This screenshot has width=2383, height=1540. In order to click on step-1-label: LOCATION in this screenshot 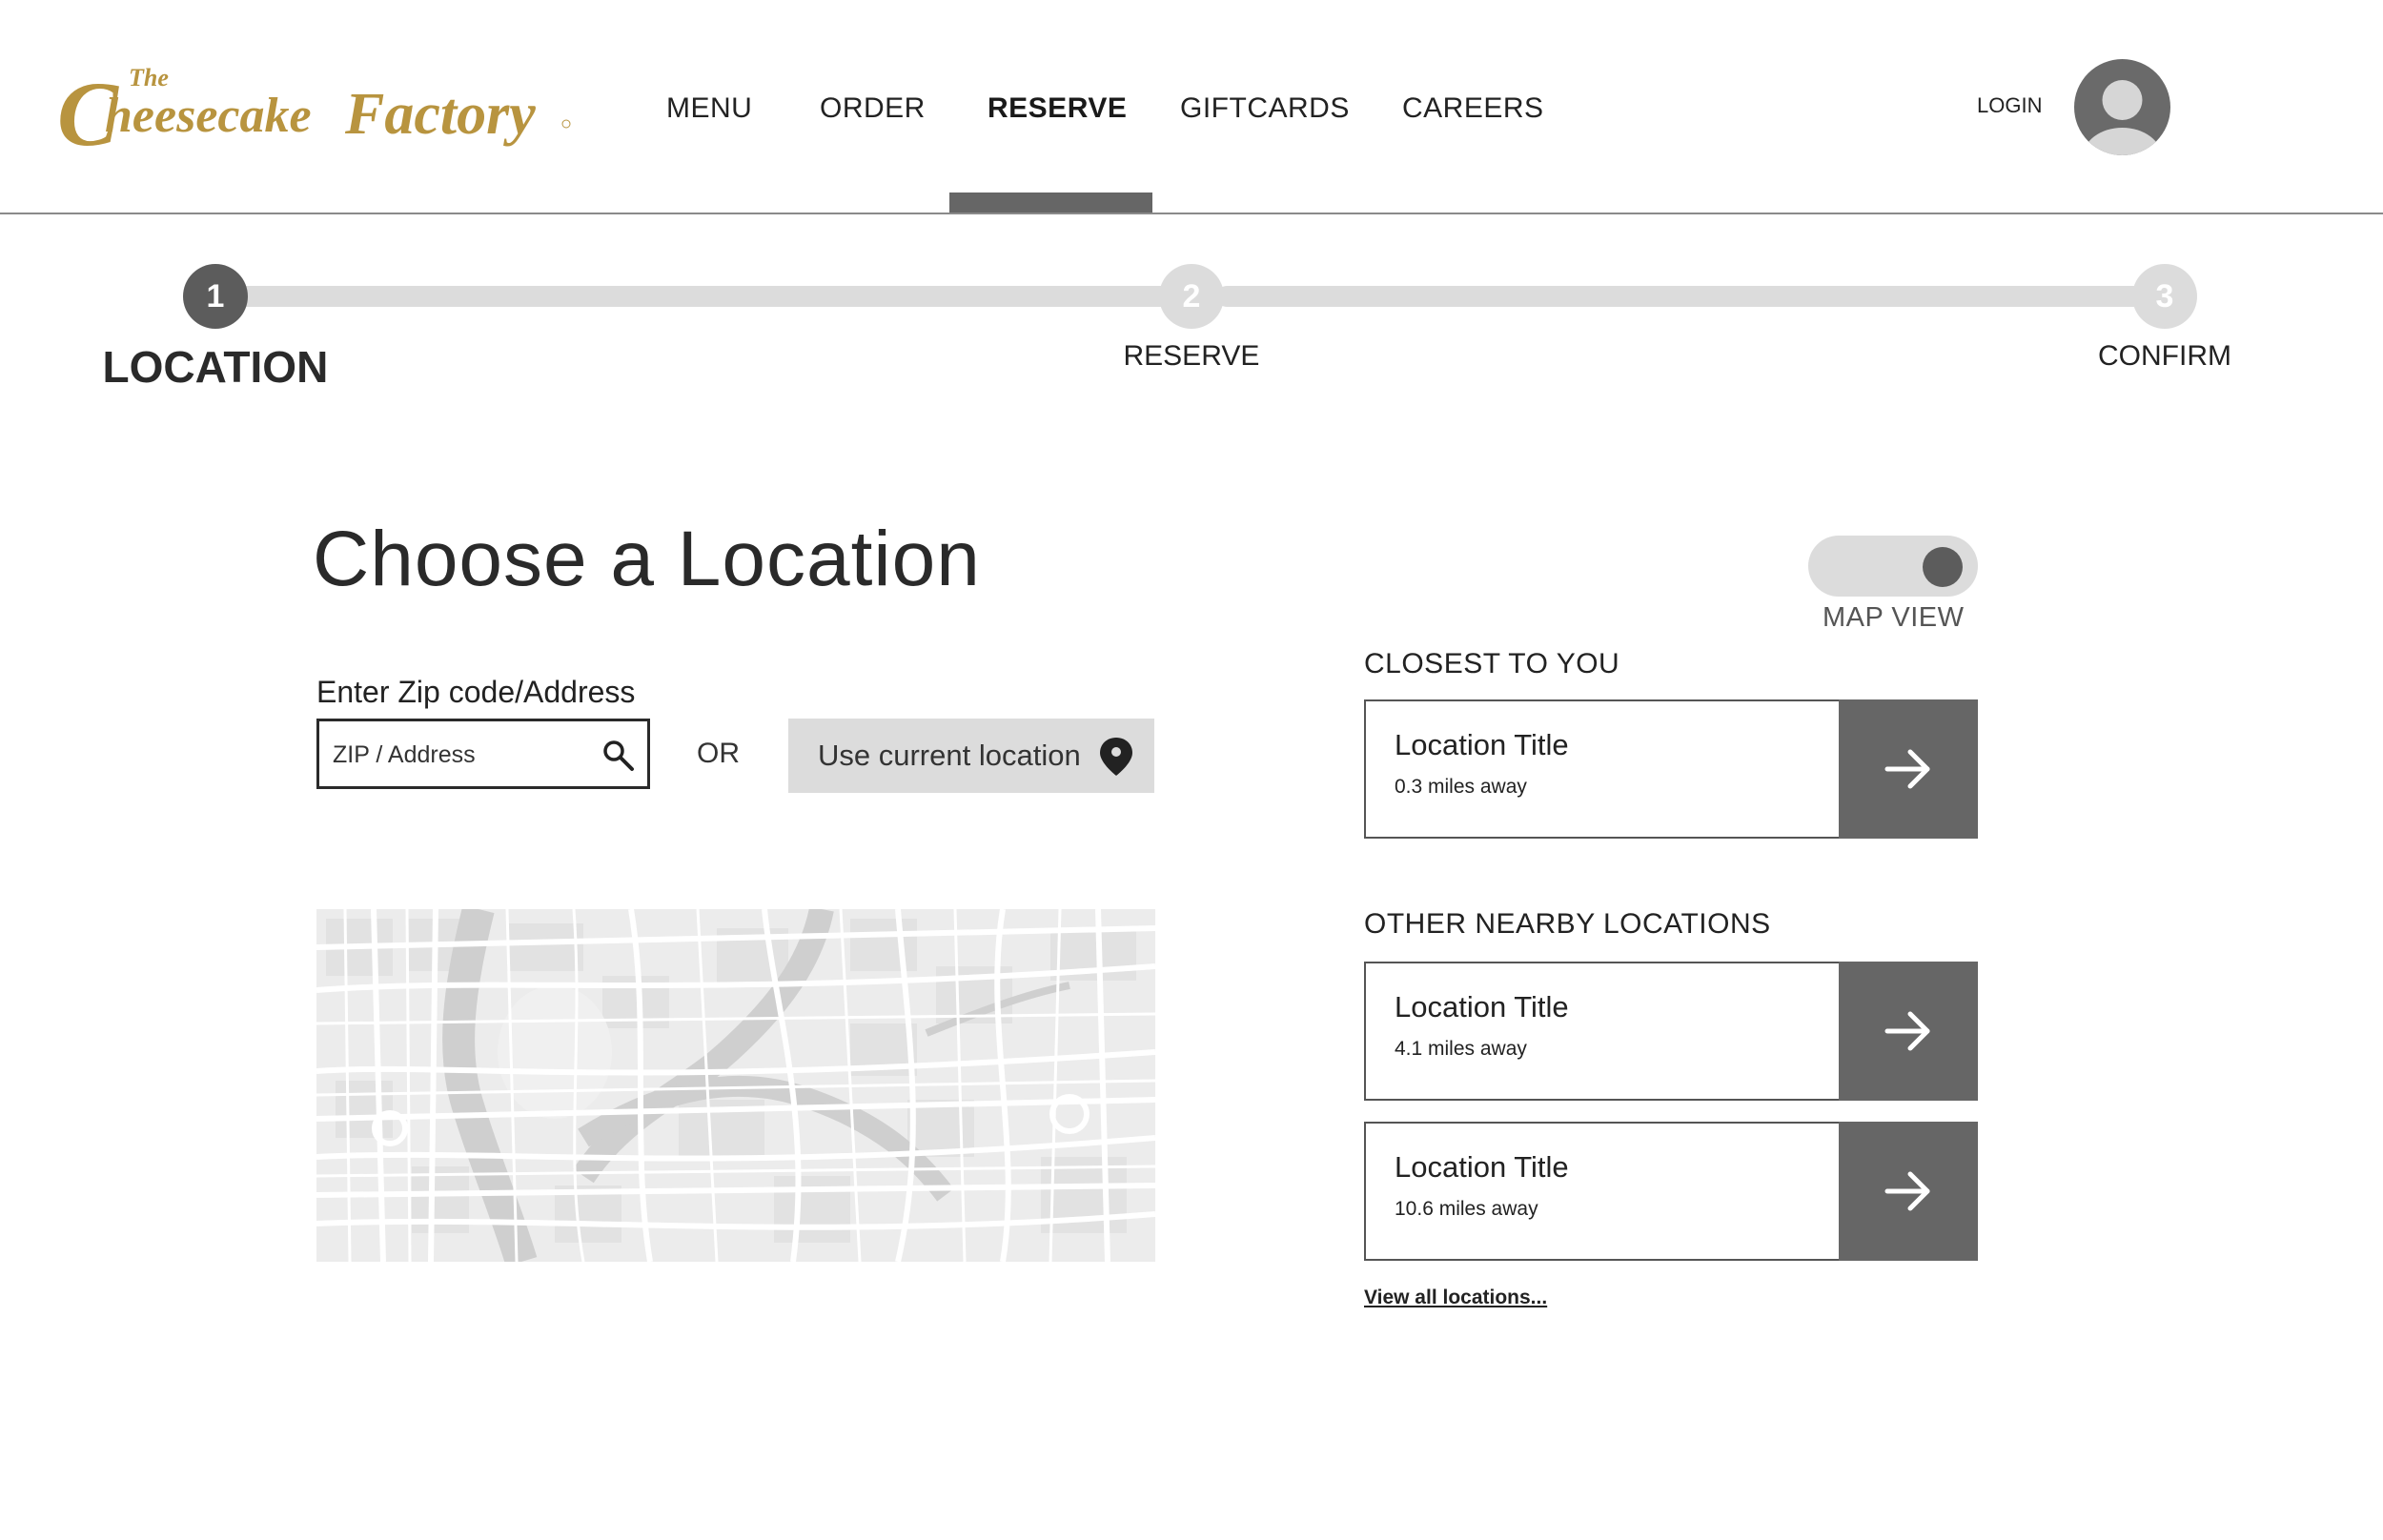, I will do `click(216, 367)`.